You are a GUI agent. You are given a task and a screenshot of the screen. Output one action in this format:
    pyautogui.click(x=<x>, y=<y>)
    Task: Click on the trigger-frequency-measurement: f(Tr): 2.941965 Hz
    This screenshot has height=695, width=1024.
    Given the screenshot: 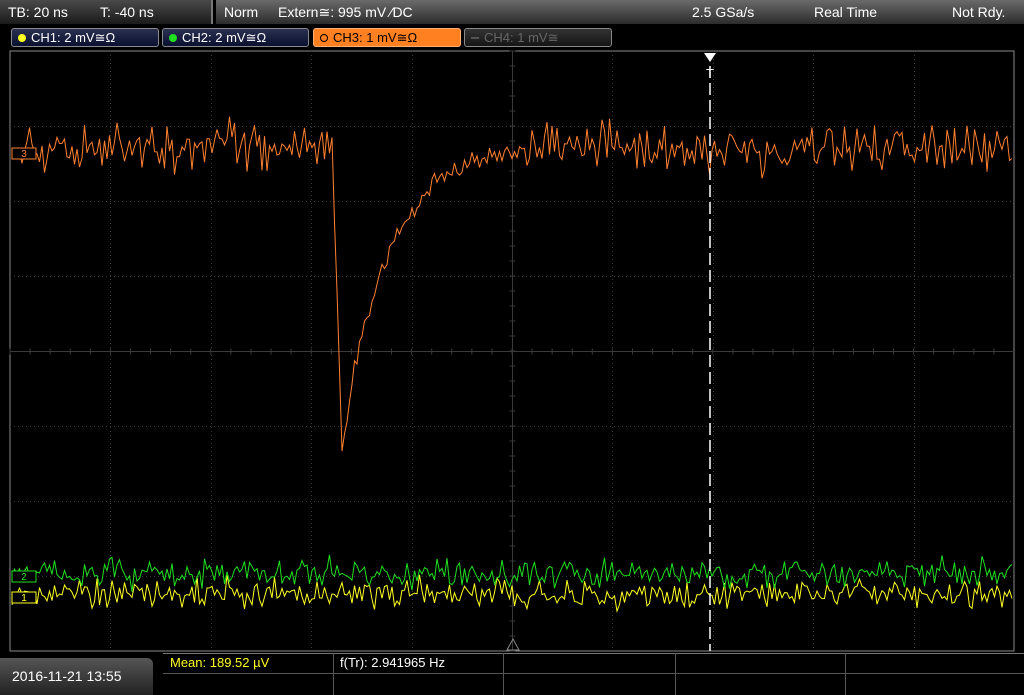 What is the action you would take?
    pyautogui.click(x=392, y=662)
    